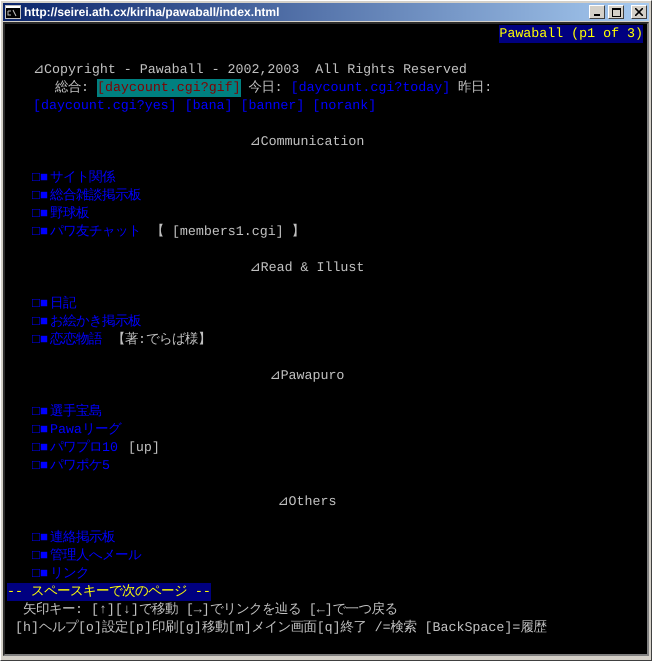 This screenshot has height=661, width=652. Describe the element at coordinates (475, 88) in the screenshot. I see `counter-label: 昨日:` at that location.